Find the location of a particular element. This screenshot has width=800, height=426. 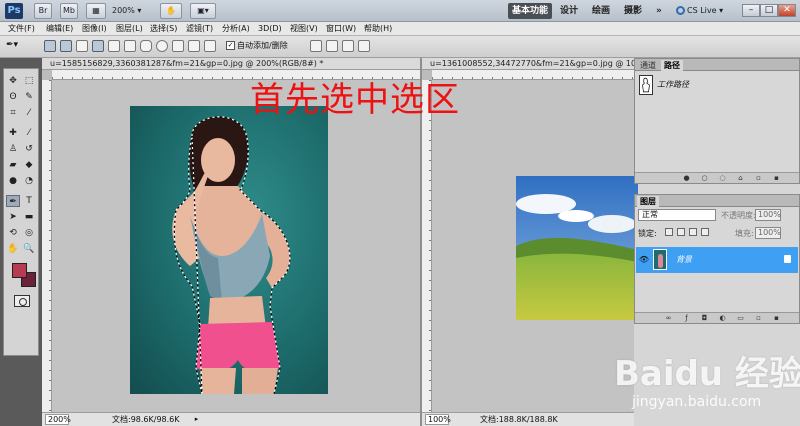

minimize-button: – is located at coordinates (751, 10).